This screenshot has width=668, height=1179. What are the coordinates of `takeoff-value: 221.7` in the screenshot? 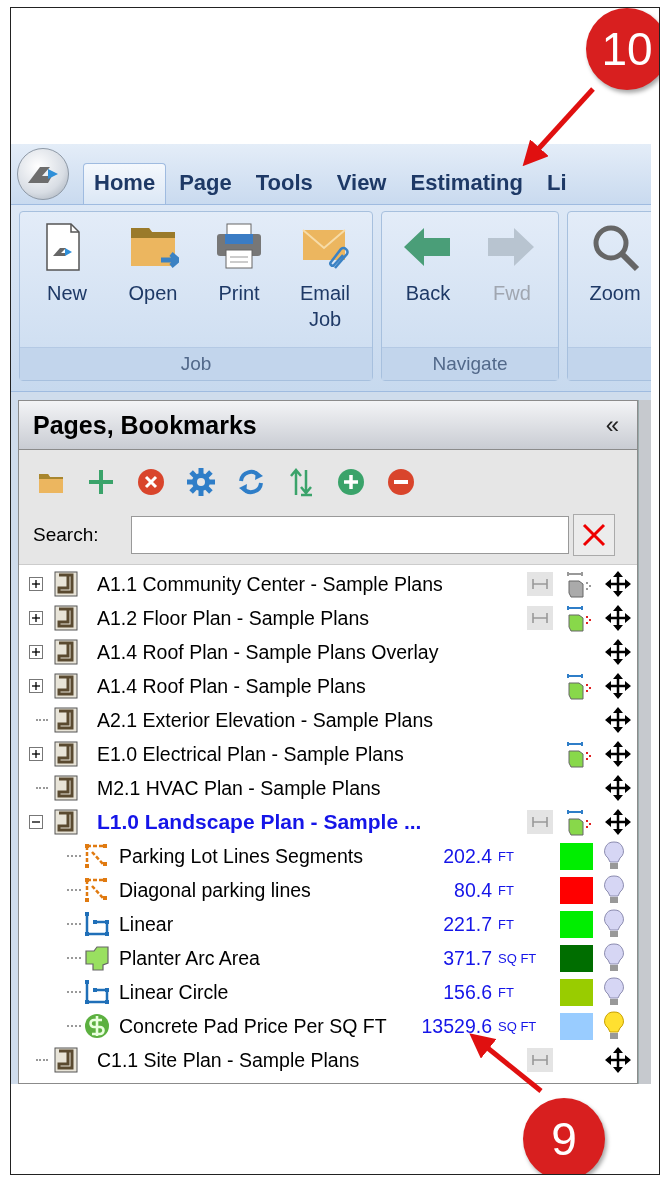 It's located at (467, 924).